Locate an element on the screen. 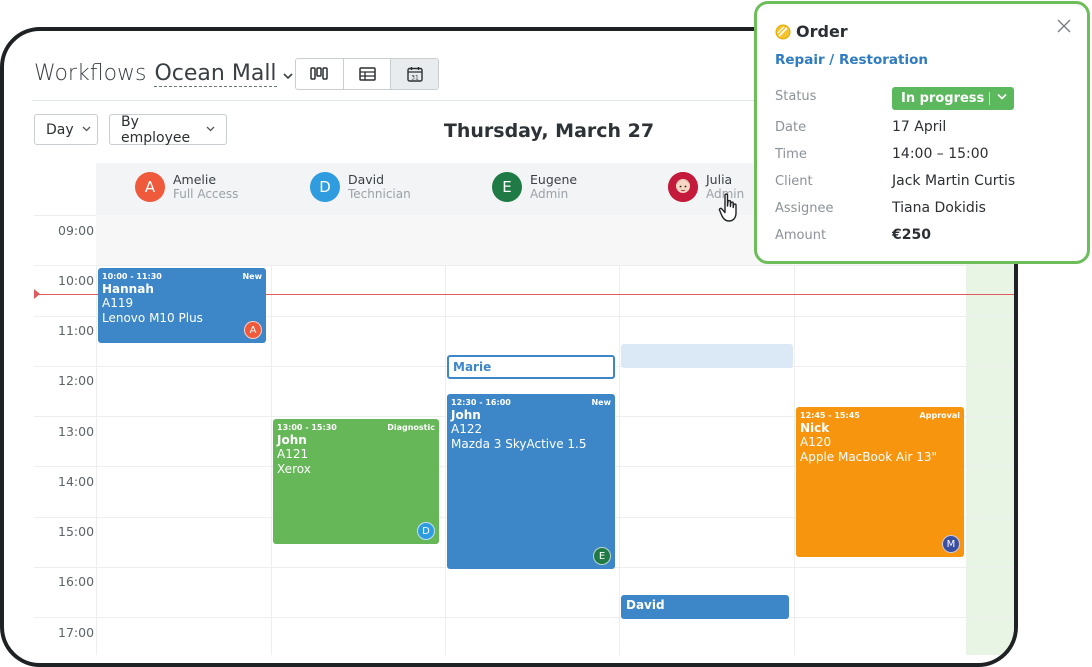 This screenshot has width=1092, height=667. date-value: 17 April is located at coordinates (919, 127).